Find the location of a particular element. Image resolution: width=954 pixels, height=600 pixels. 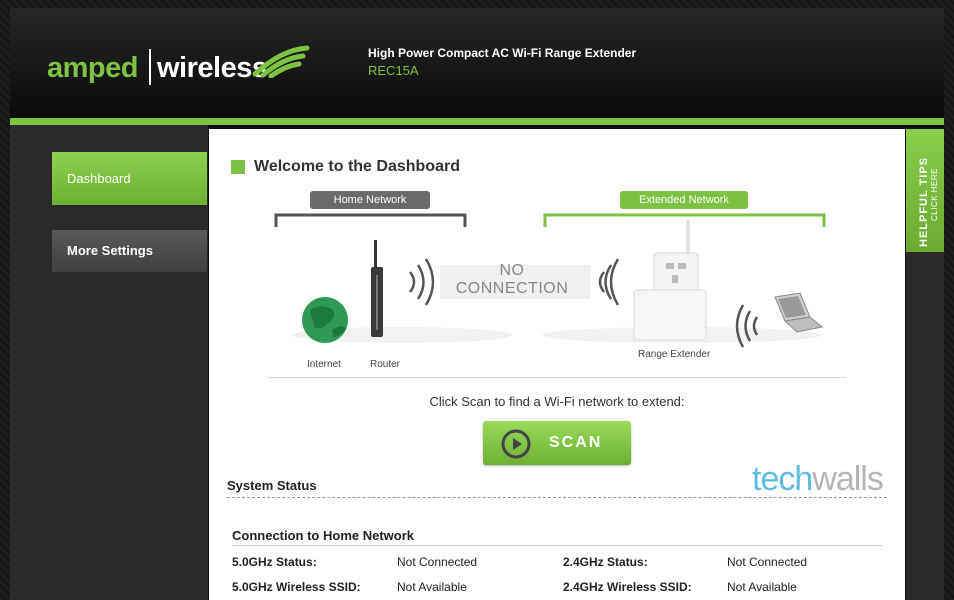

wifi-swoosh-icon is located at coordinates (281, 61).